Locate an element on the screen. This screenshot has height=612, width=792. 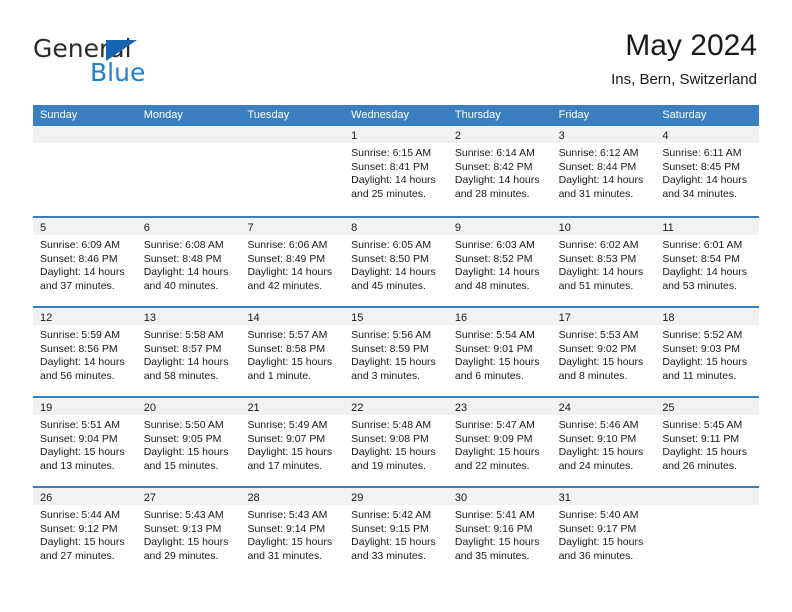
title-block: May 2024 Ins, Bern, Switzerland is located at coordinates (684, 58).